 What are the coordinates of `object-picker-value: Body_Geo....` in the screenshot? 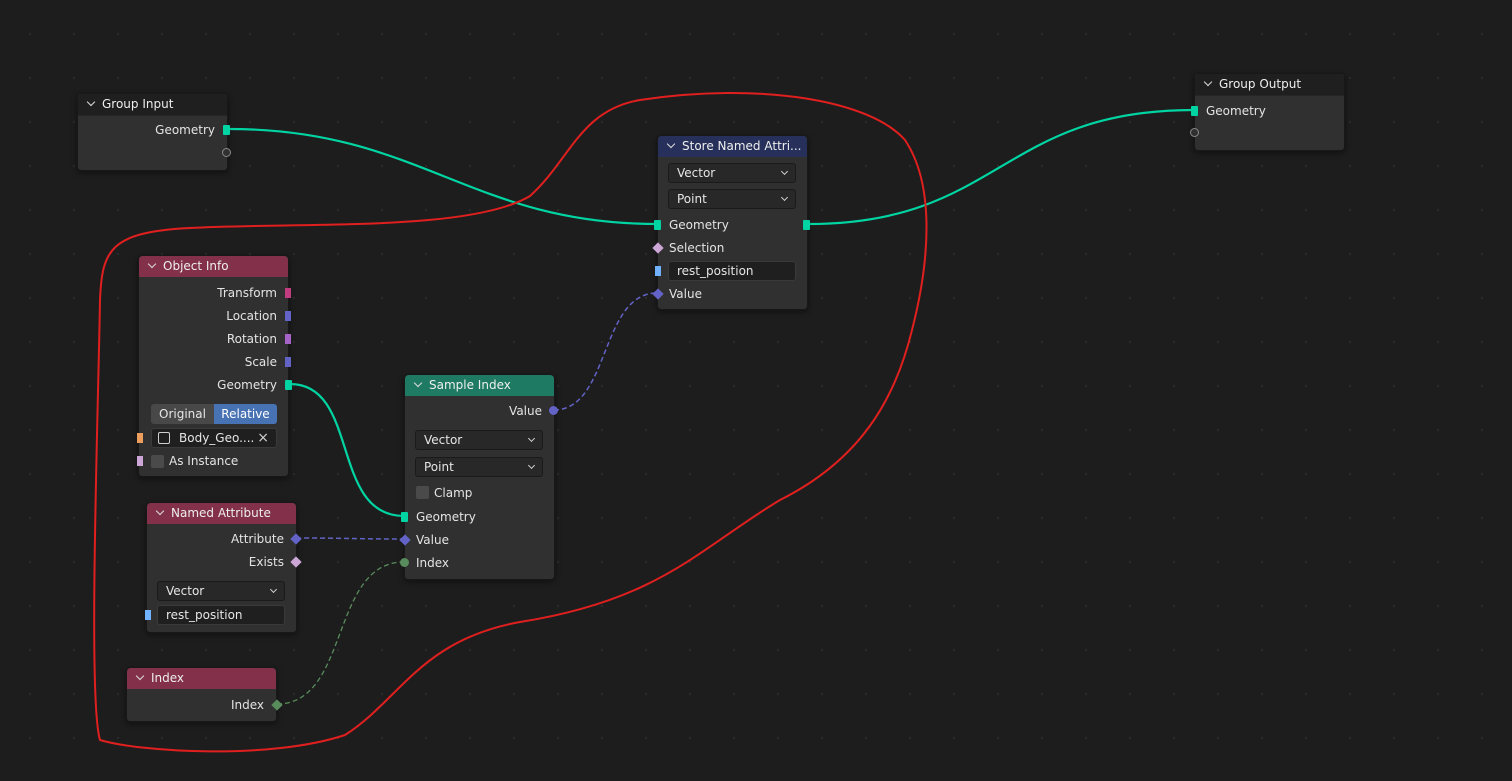 It's located at (217, 438).